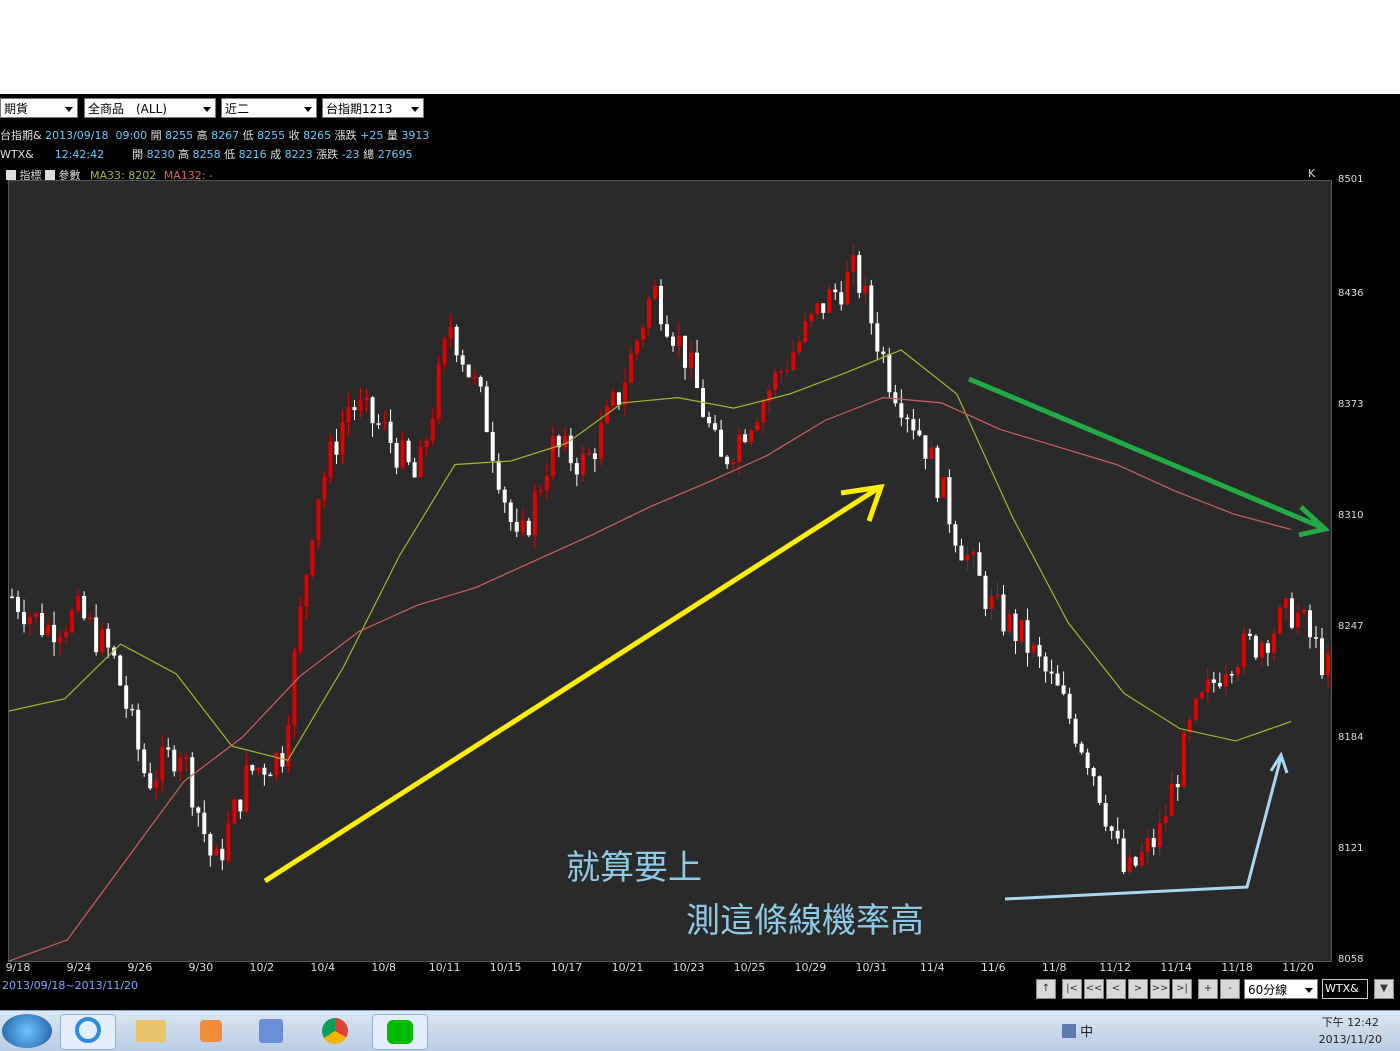 Image resolution: width=1400 pixels, height=1051 pixels. What do you see at coordinates (1069, 1031) in the screenshot?
I see `tray-lang-icon` at bounding box center [1069, 1031].